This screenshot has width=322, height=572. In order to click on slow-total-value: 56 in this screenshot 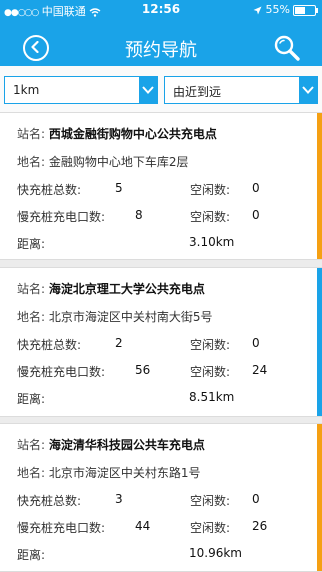, I will do `click(143, 370)`.